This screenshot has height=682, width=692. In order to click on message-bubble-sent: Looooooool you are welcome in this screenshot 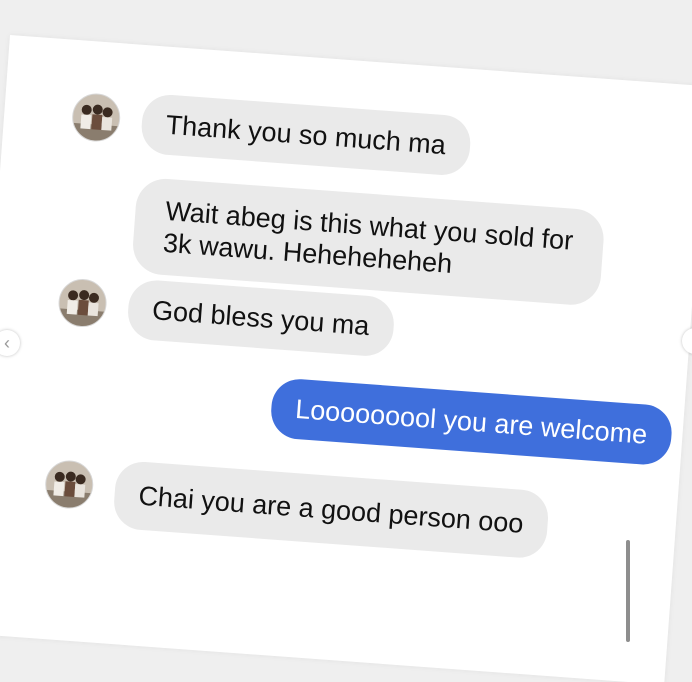, I will do `click(471, 422)`.